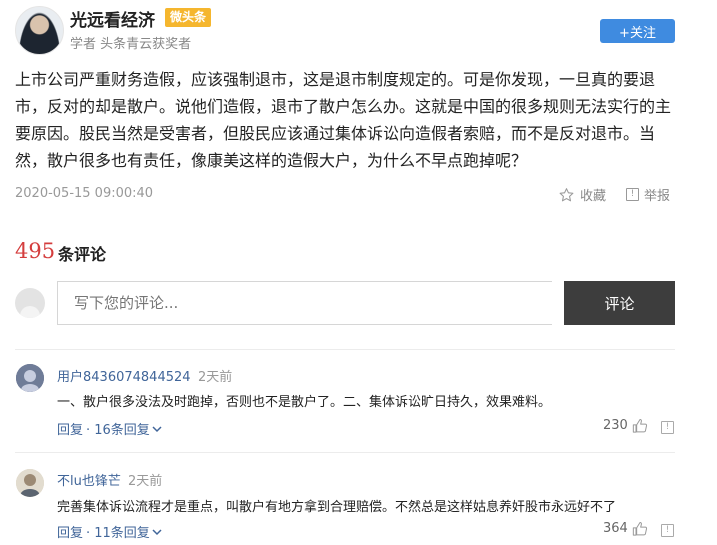 The height and width of the screenshot is (545, 717). Describe the element at coordinates (82, 254) in the screenshot. I see `comment-count-label: 条评论` at that location.